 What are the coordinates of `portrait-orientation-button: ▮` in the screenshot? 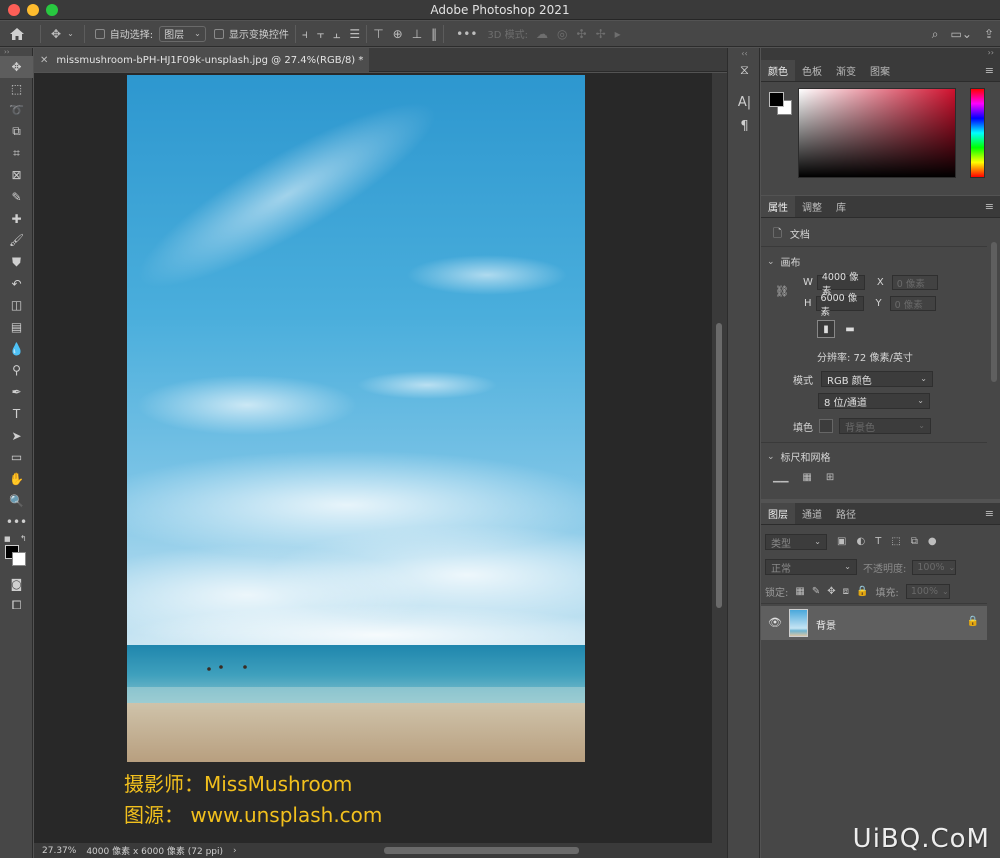 It's located at (826, 329).